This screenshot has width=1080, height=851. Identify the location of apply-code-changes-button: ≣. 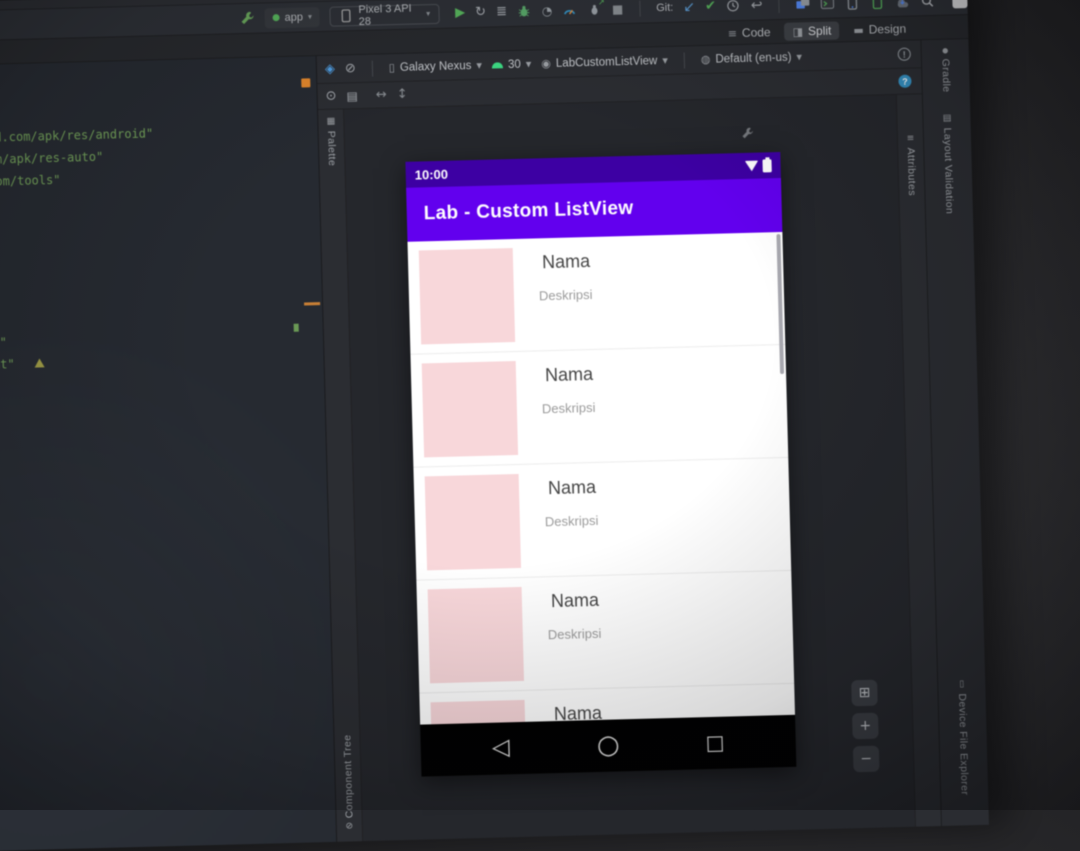
(501, 11).